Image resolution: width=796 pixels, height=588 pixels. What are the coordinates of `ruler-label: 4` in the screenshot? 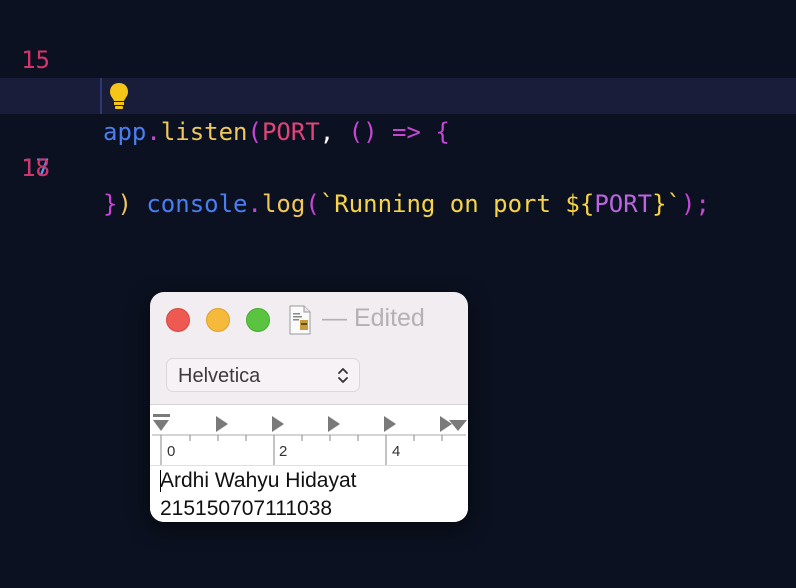 It's located at (396, 451).